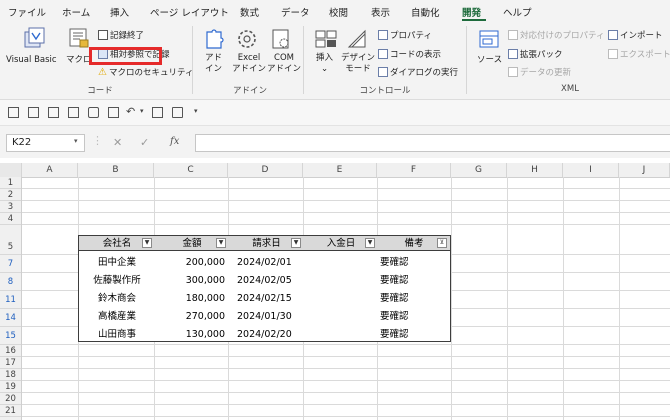 The width and height of the screenshot is (670, 420). Describe the element at coordinates (556, 35) in the screenshot. I see `map-properties-button: 対応付けのプロパティ` at that location.